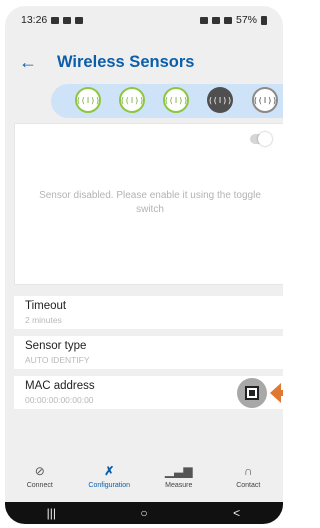 The width and height of the screenshot is (320, 528). I want to click on qr-code-icon, so click(252, 393).